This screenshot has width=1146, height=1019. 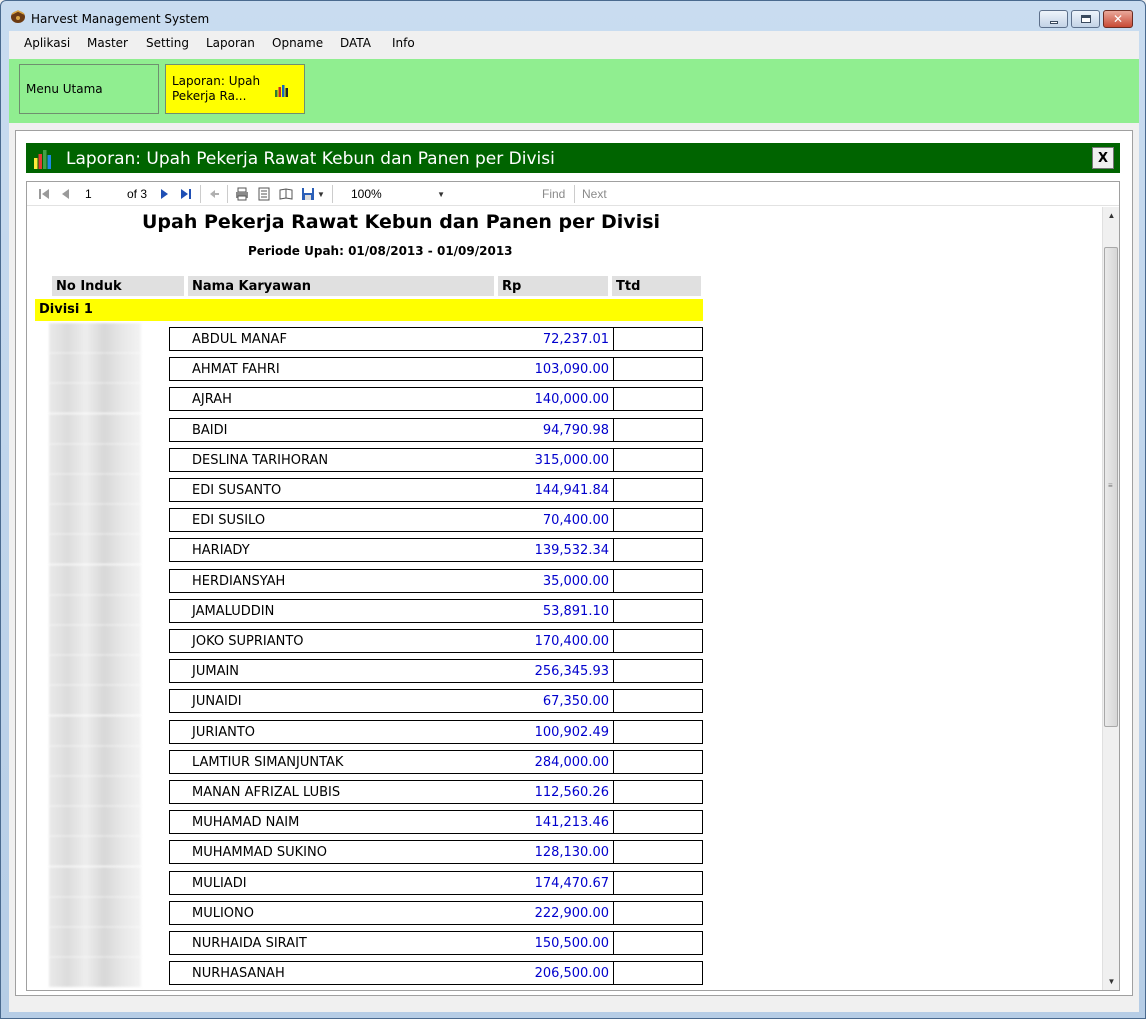 What do you see at coordinates (571, 883) in the screenshot?
I see `wage-amount: 174,470.67` at bounding box center [571, 883].